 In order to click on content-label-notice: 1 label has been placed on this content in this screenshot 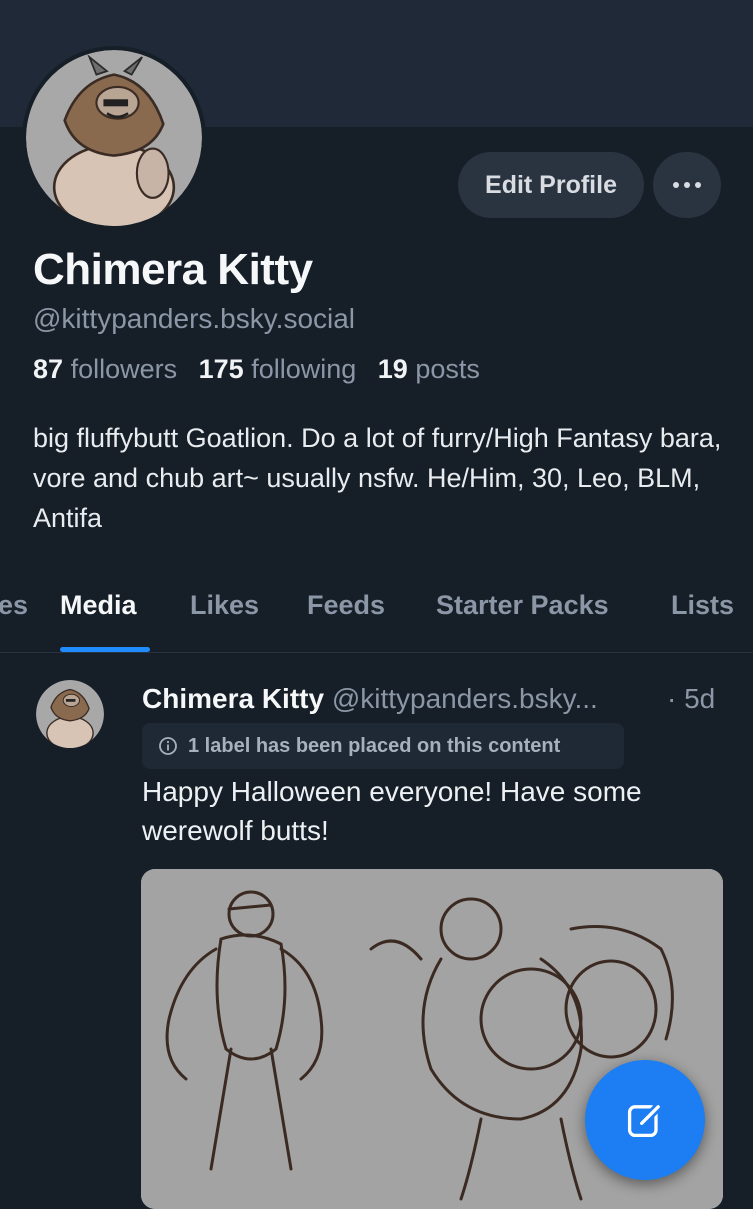, I will do `click(383, 746)`.